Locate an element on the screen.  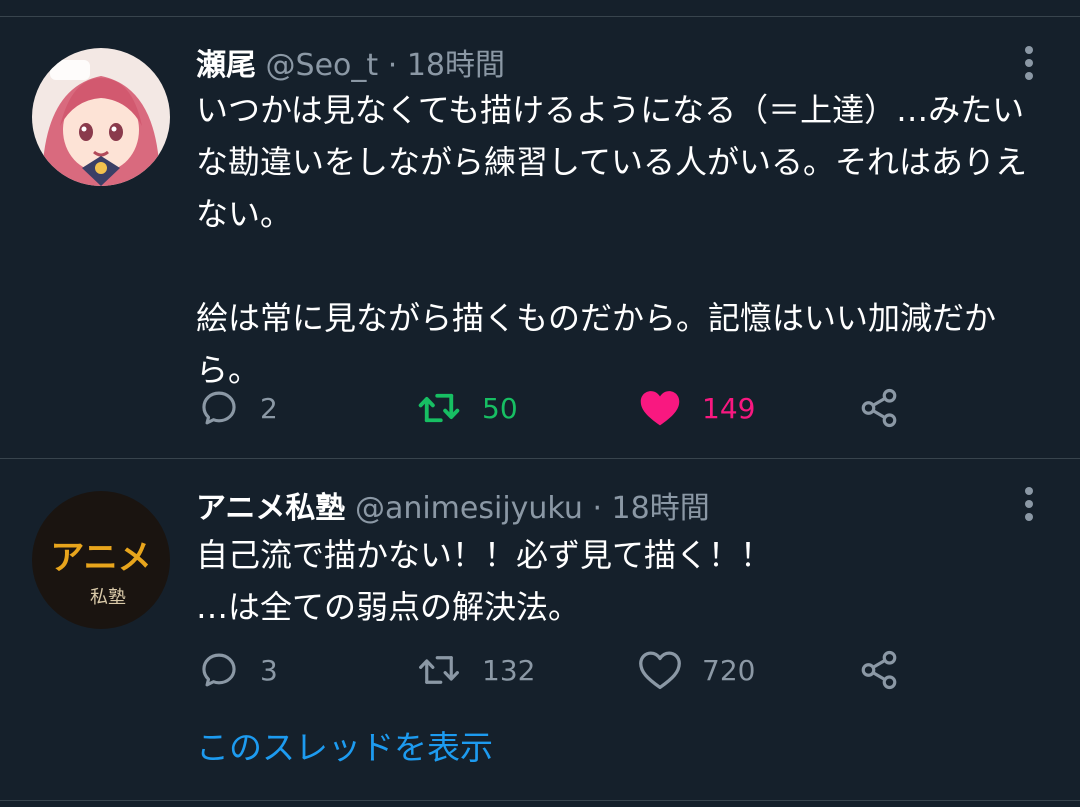
retweet-button: 132 is located at coordinates (475, 670).